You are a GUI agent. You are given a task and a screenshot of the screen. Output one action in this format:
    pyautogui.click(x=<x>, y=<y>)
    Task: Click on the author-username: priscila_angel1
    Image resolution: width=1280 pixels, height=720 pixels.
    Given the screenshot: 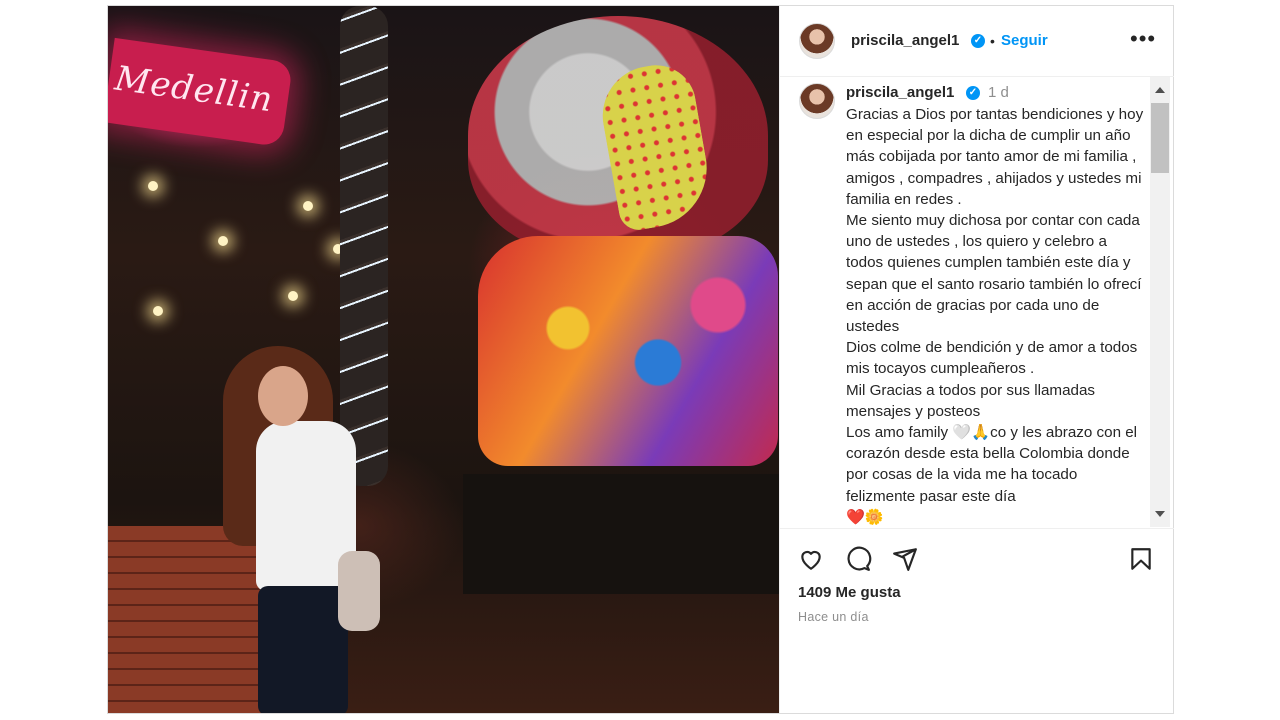 What is the action you would take?
    pyautogui.click(x=905, y=40)
    